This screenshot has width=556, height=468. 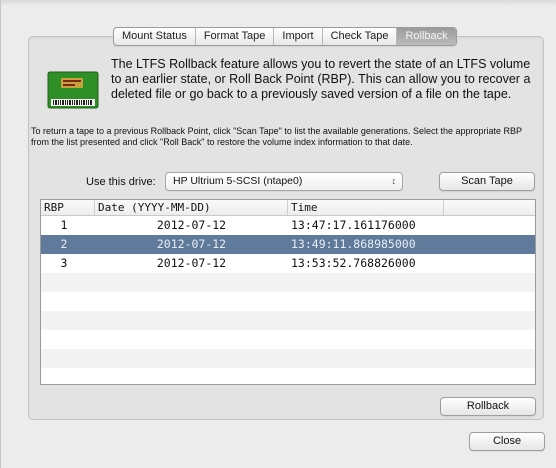 What do you see at coordinates (288, 263) in the screenshot?
I see `table-row: 3 2012-07-12 13:53:52.768826000` at bounding box center [288, 263].